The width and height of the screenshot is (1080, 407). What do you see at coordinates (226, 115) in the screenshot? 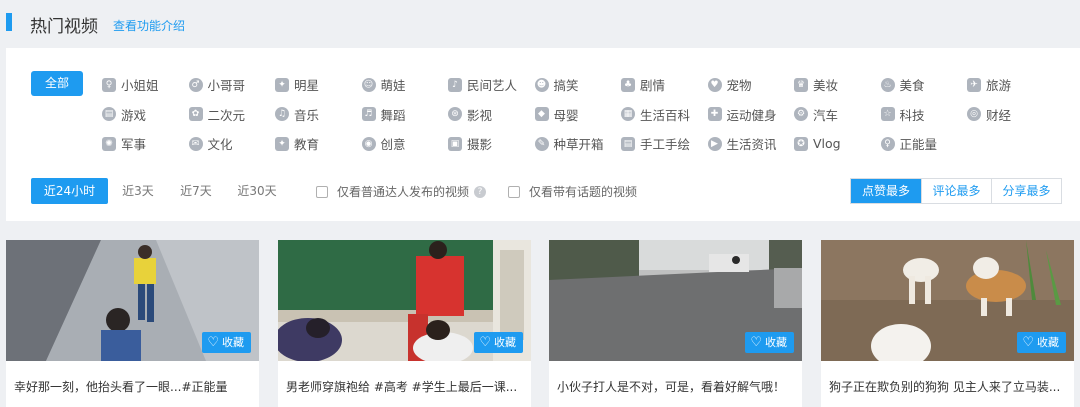
I see `category-label: 二次元` at bounding box center [226, 115].